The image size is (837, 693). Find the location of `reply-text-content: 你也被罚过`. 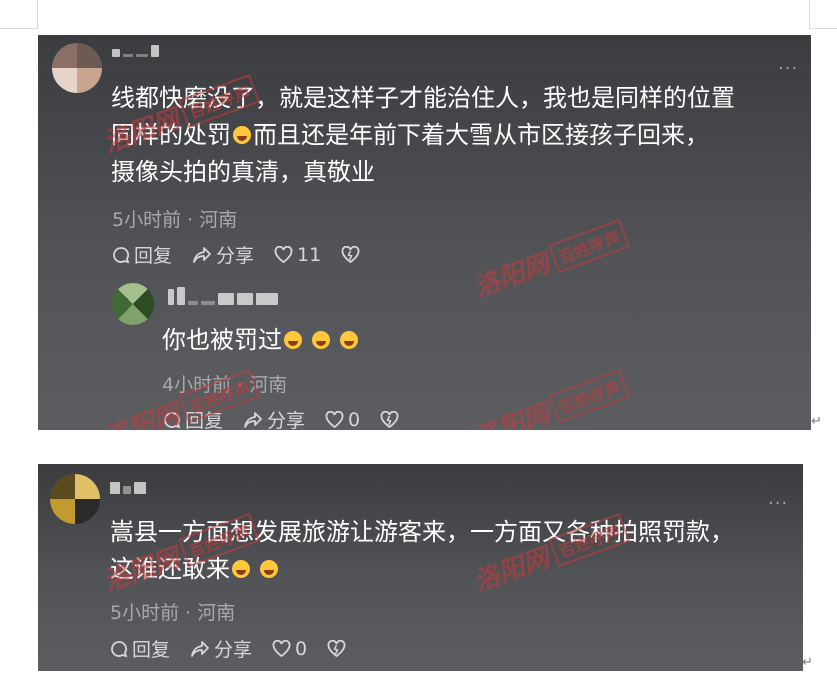

reply-text-content: 你也被罚过 is located at coordinates (222, 340).